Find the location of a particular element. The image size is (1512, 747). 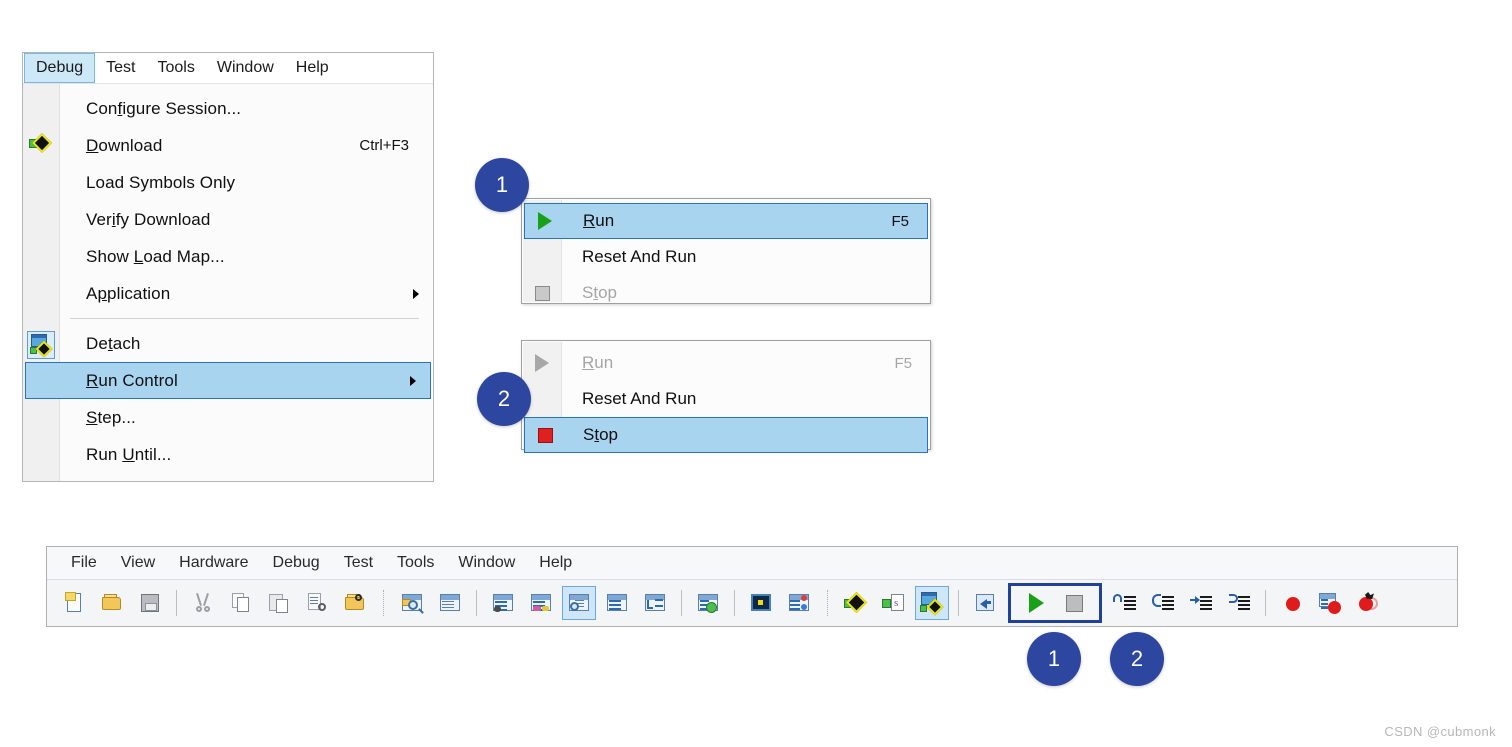

find-in-folder-icon is located at coordinates (355, 603).